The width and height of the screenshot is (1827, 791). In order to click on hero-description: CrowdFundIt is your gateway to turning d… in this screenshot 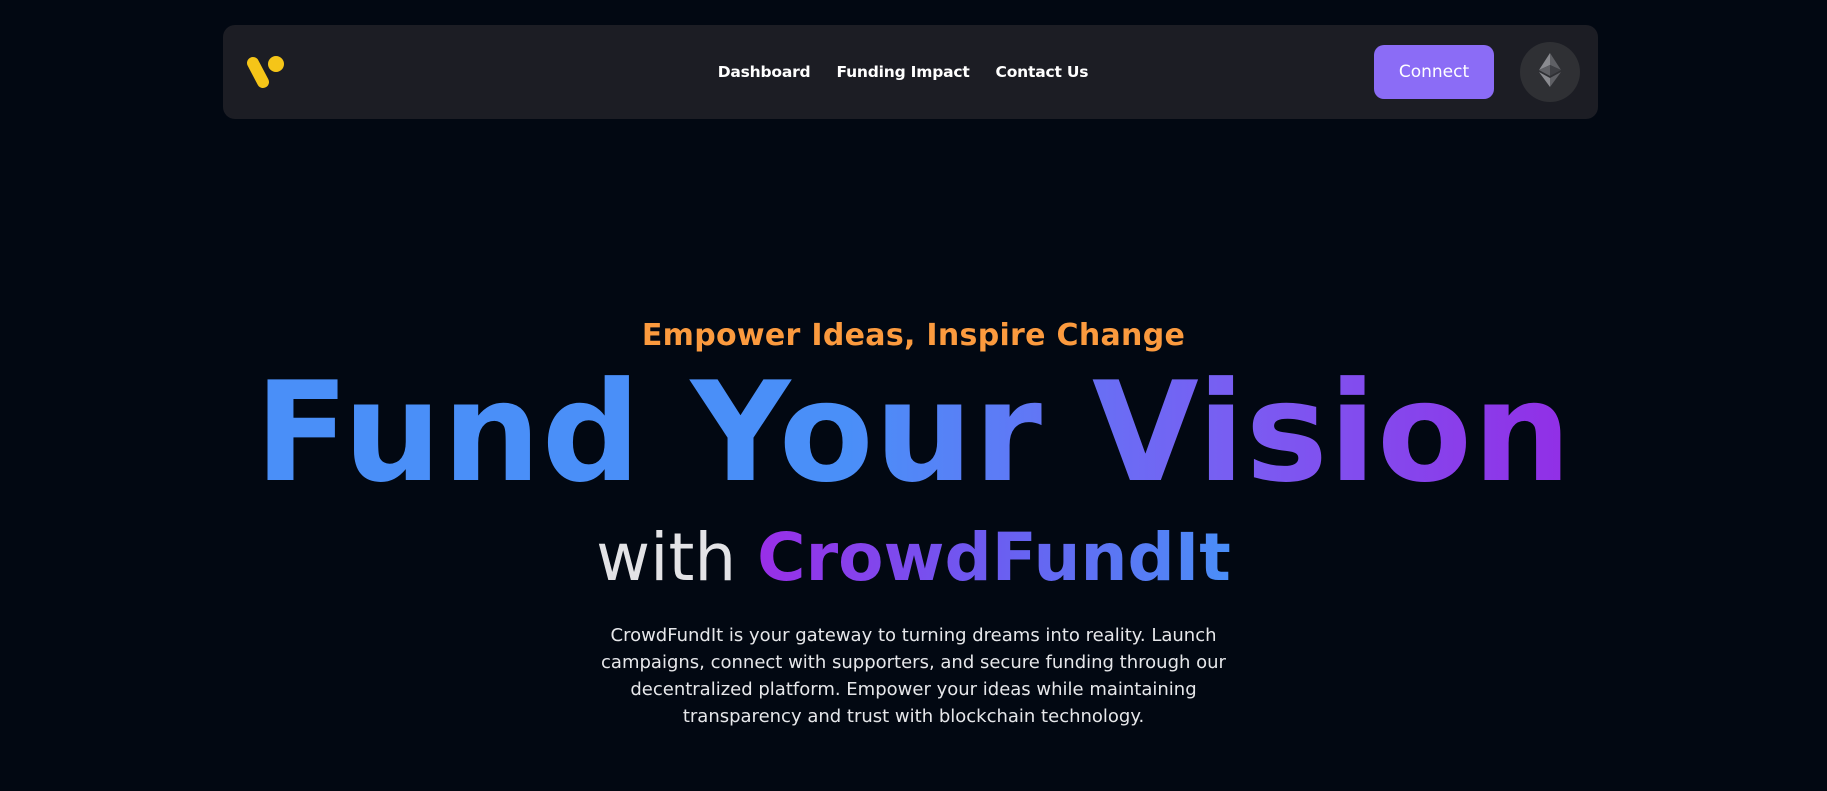, I will do `click(913, 676)`.